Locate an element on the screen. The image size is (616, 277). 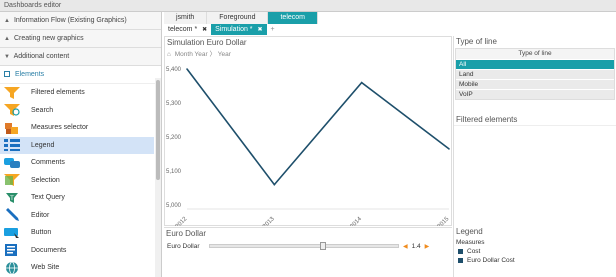
type-of-line-item-voip: VoIP is located at coordinates (535, 94).